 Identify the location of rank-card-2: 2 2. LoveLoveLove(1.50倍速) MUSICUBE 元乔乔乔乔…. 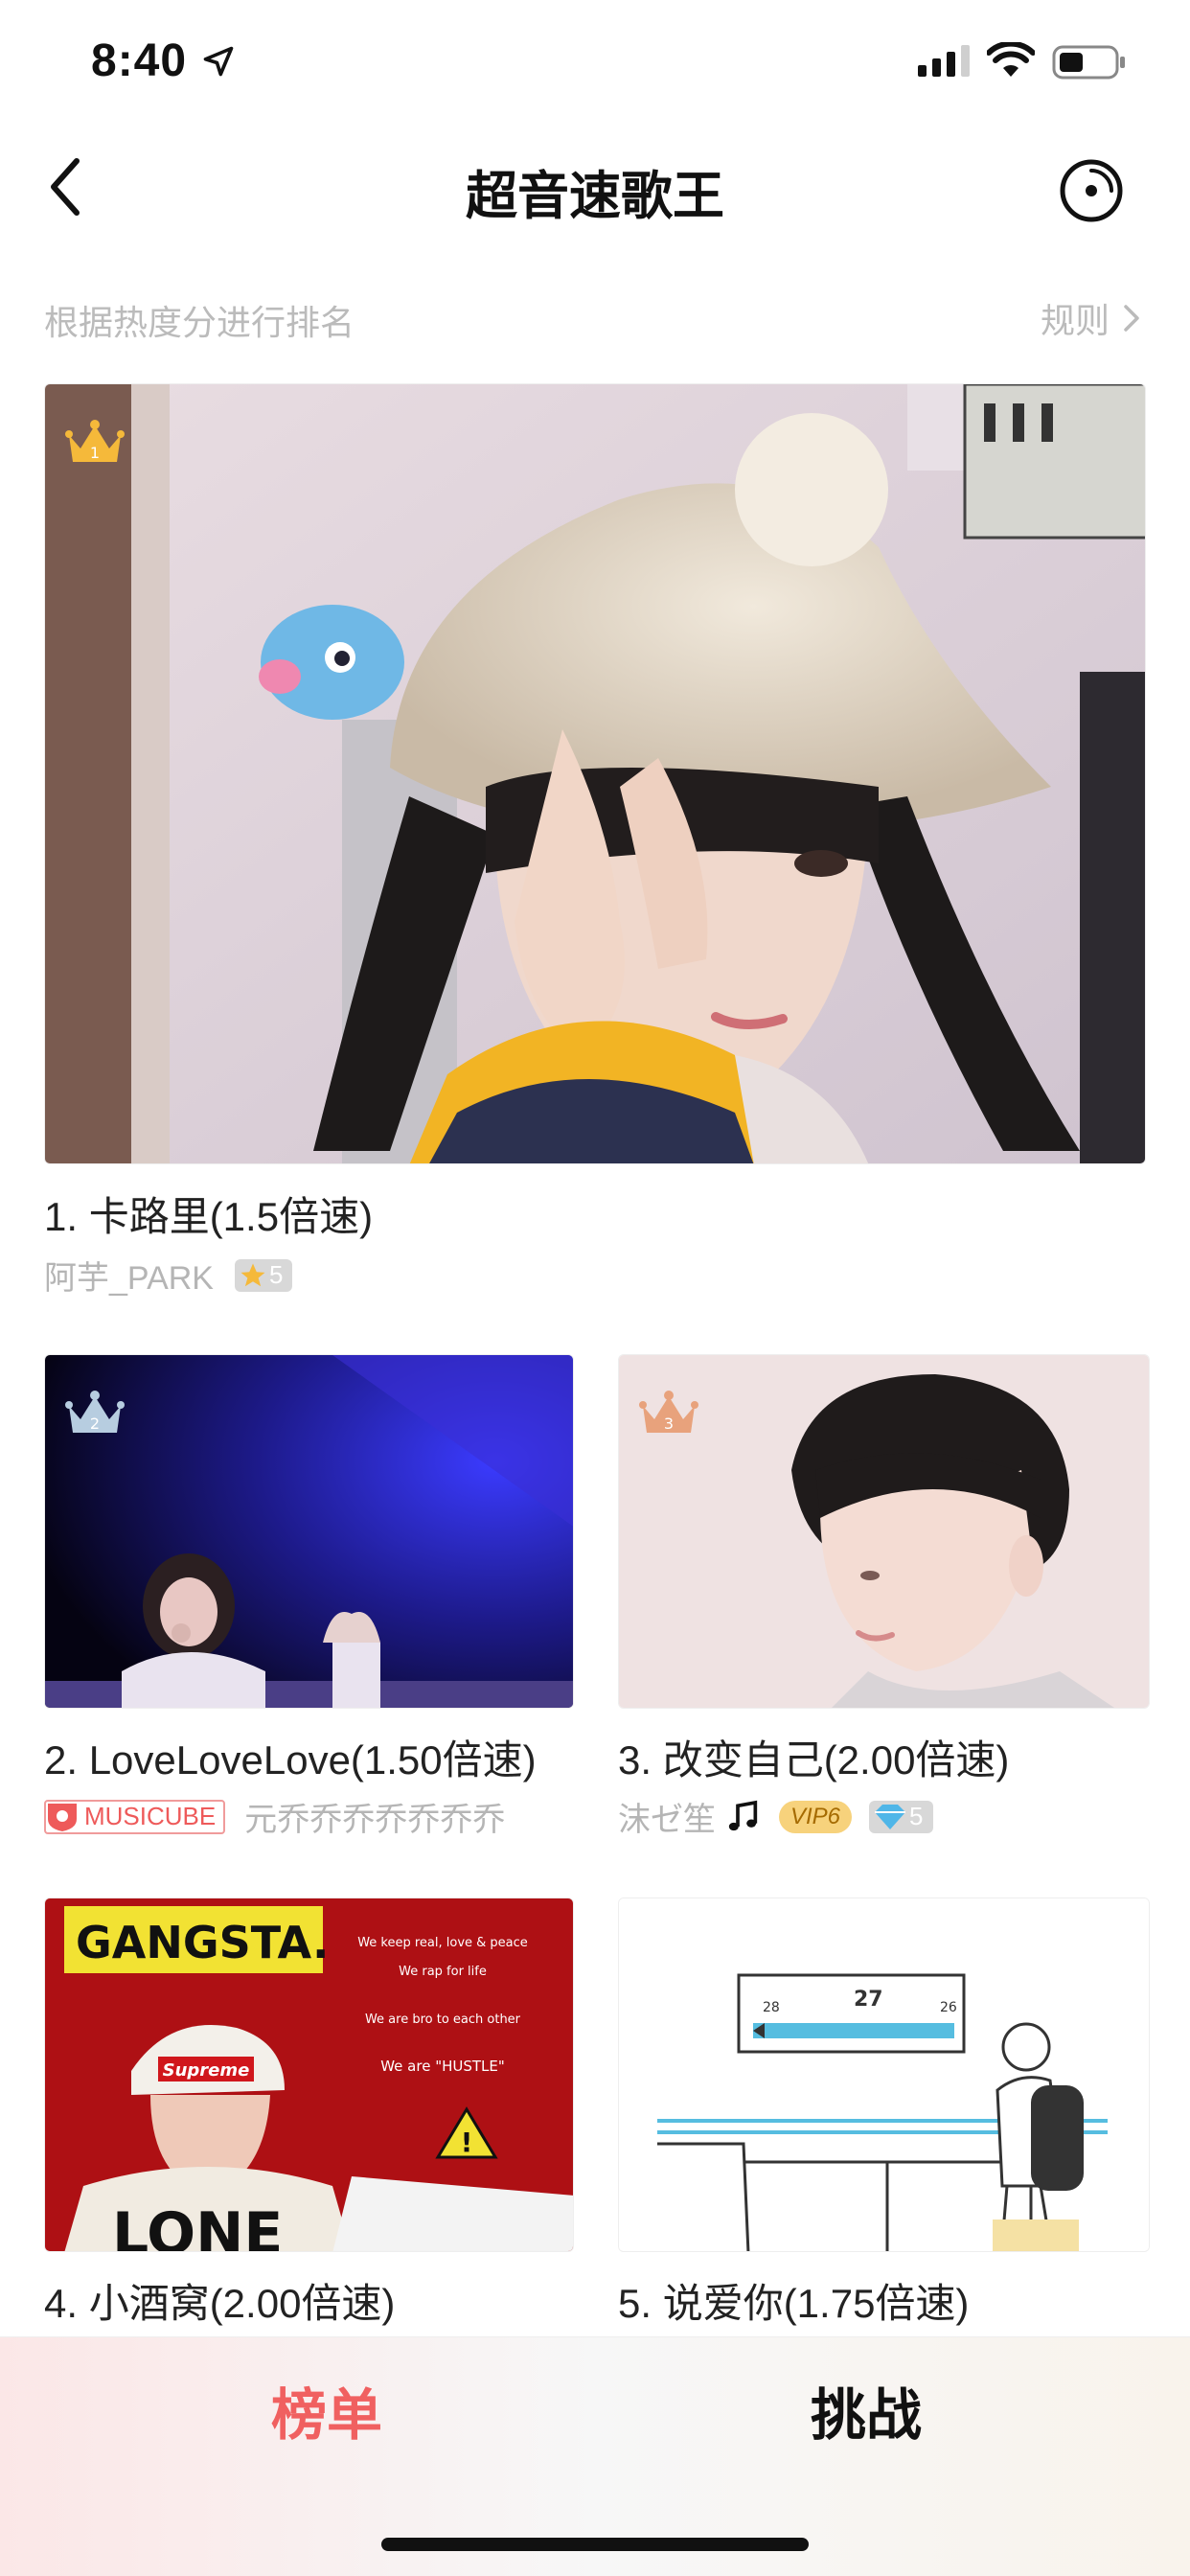
(309, 1598).